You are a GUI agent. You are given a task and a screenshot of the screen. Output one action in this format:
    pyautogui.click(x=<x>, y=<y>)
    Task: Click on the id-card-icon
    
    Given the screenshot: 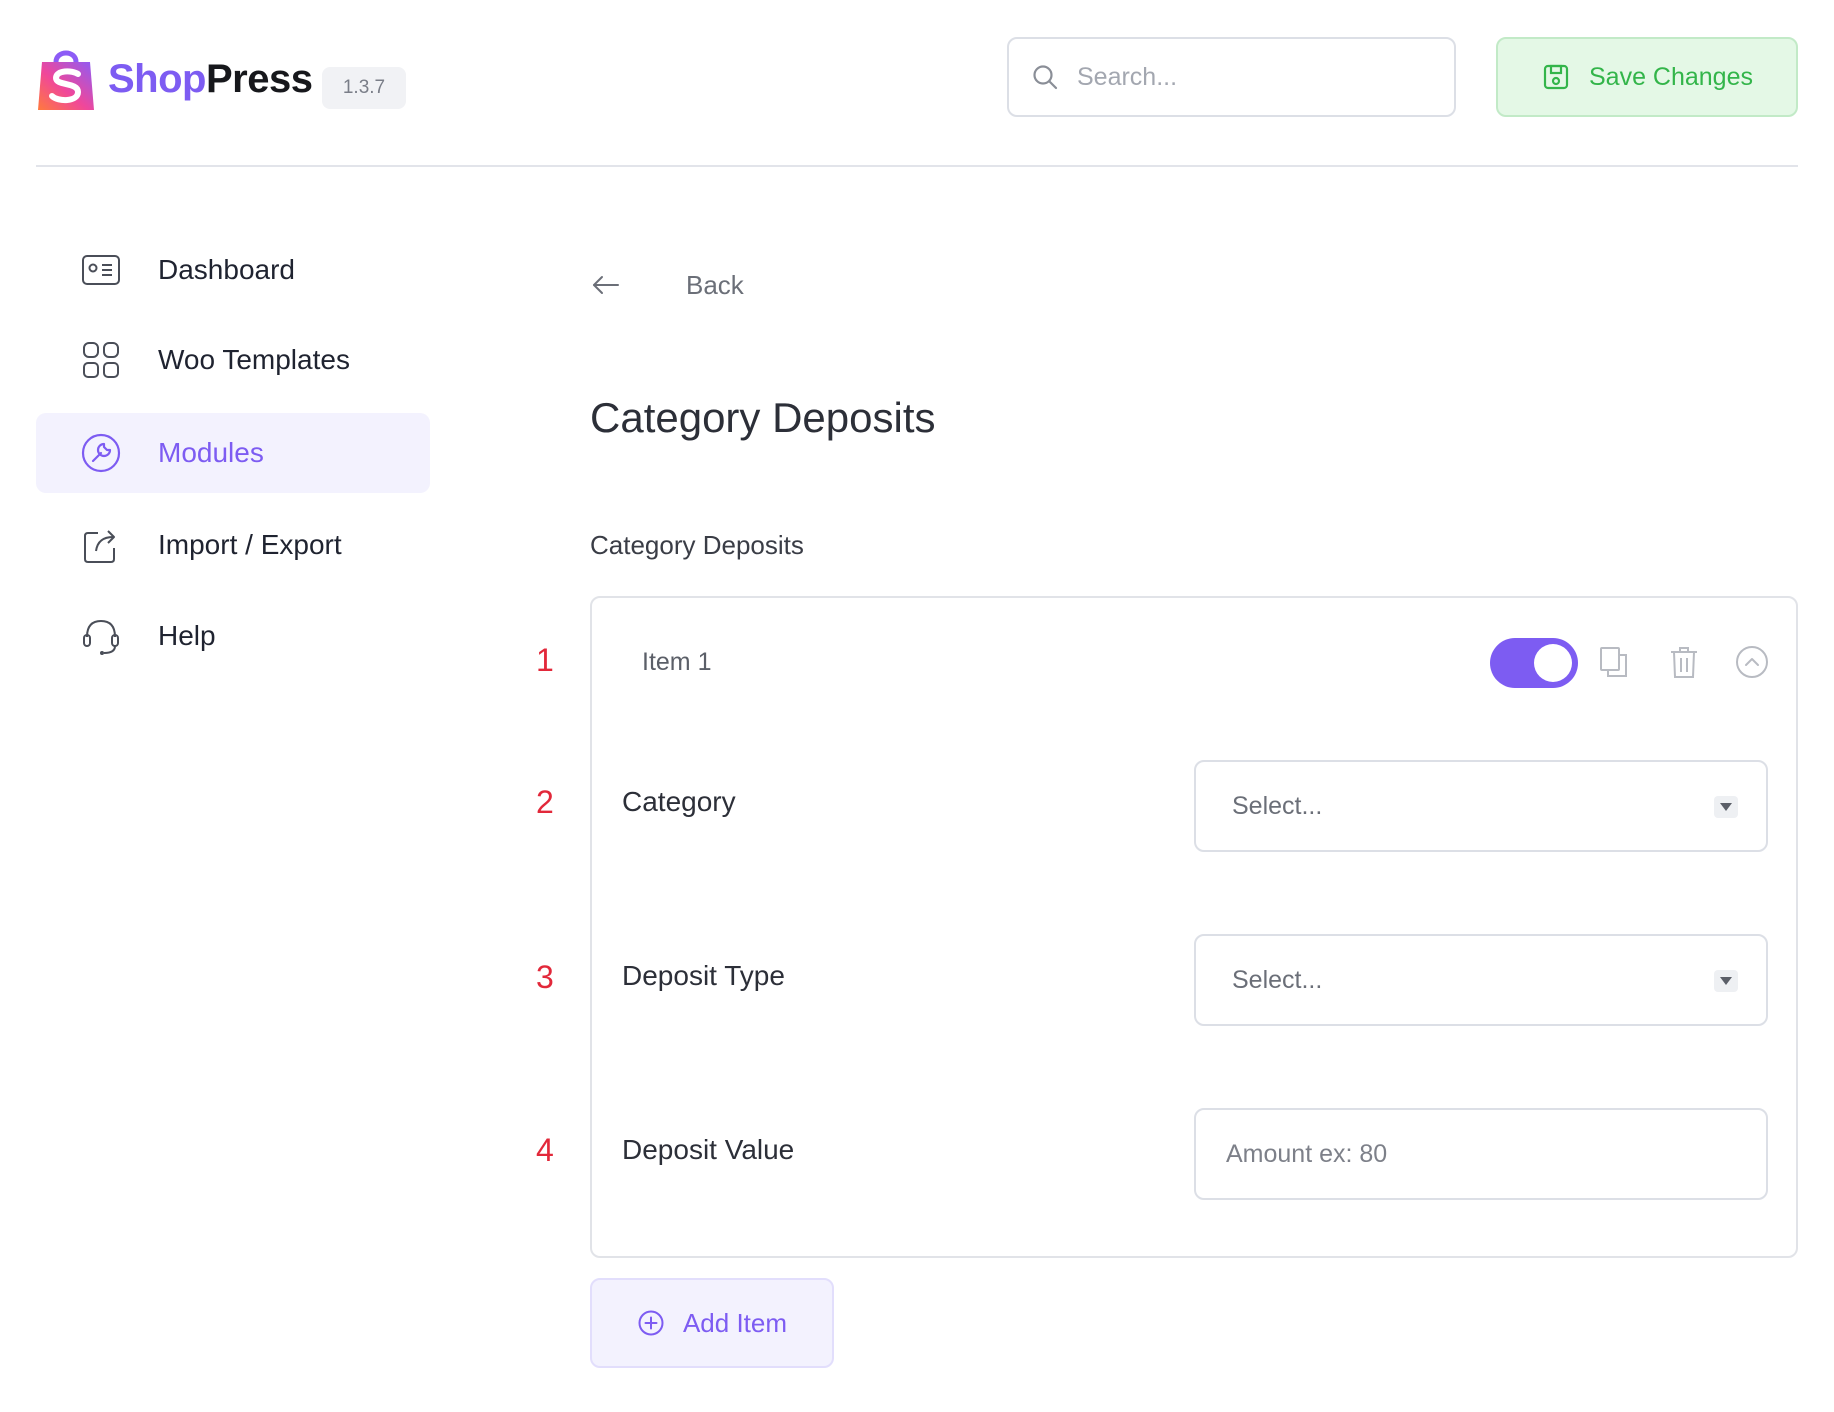 What is the action you would take?
    pyautogui.click(x=101, y=270)
    